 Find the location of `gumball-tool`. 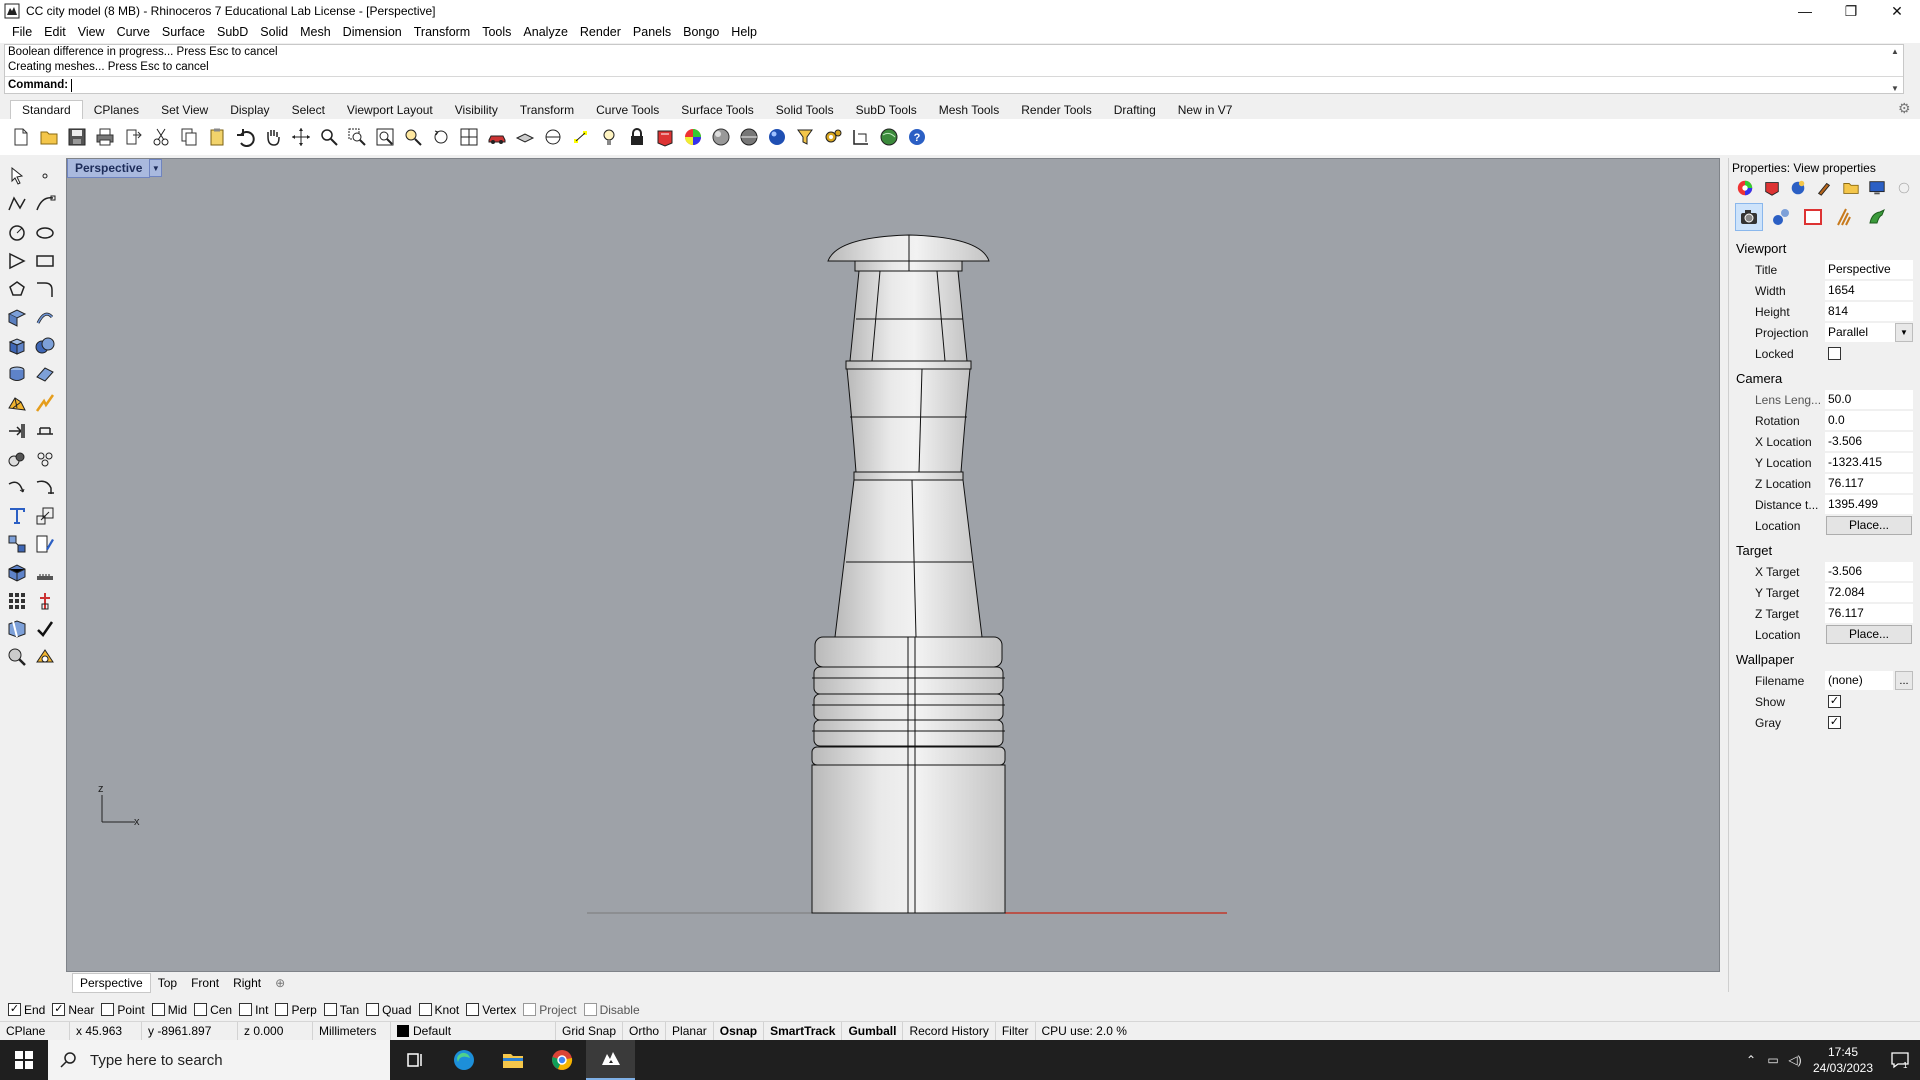

gumball-tool is located at coordinates (45, 600).